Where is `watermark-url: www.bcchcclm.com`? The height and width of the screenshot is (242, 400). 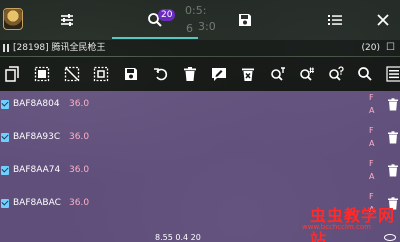
watermark-url: www.bcchcclm.com is located at coordinates (336, 227).